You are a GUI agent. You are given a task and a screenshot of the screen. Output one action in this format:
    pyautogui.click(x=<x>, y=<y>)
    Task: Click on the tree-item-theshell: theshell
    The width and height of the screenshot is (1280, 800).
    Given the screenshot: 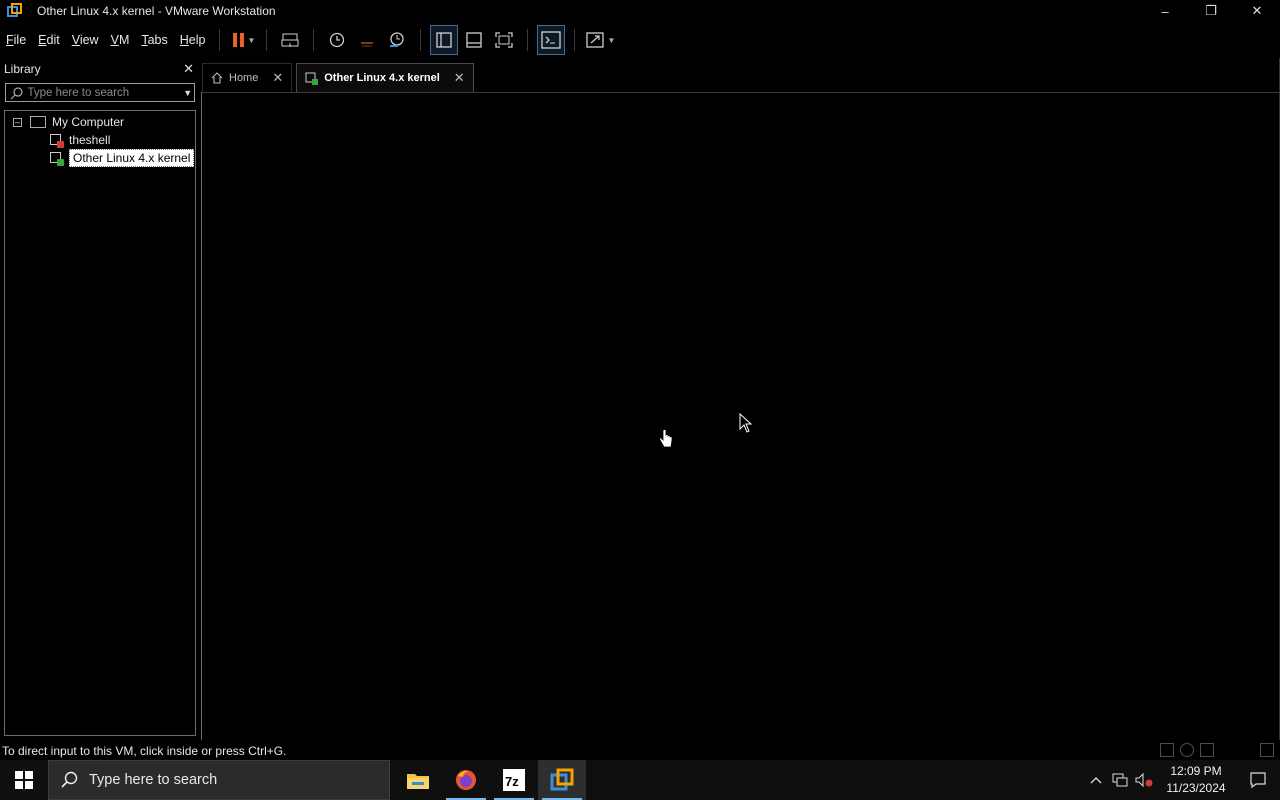 What is the action you would take?
    pyautogui.click(x=79, y=140)
    